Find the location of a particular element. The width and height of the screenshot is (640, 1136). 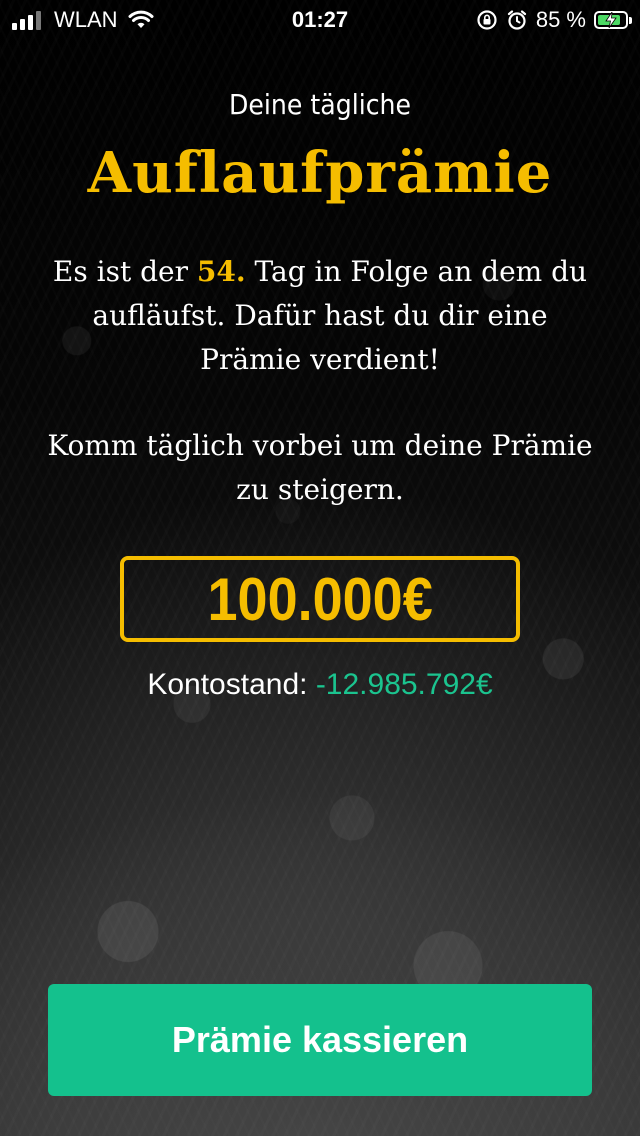

charging-bolt-icon is located at coordinates (611, 20).